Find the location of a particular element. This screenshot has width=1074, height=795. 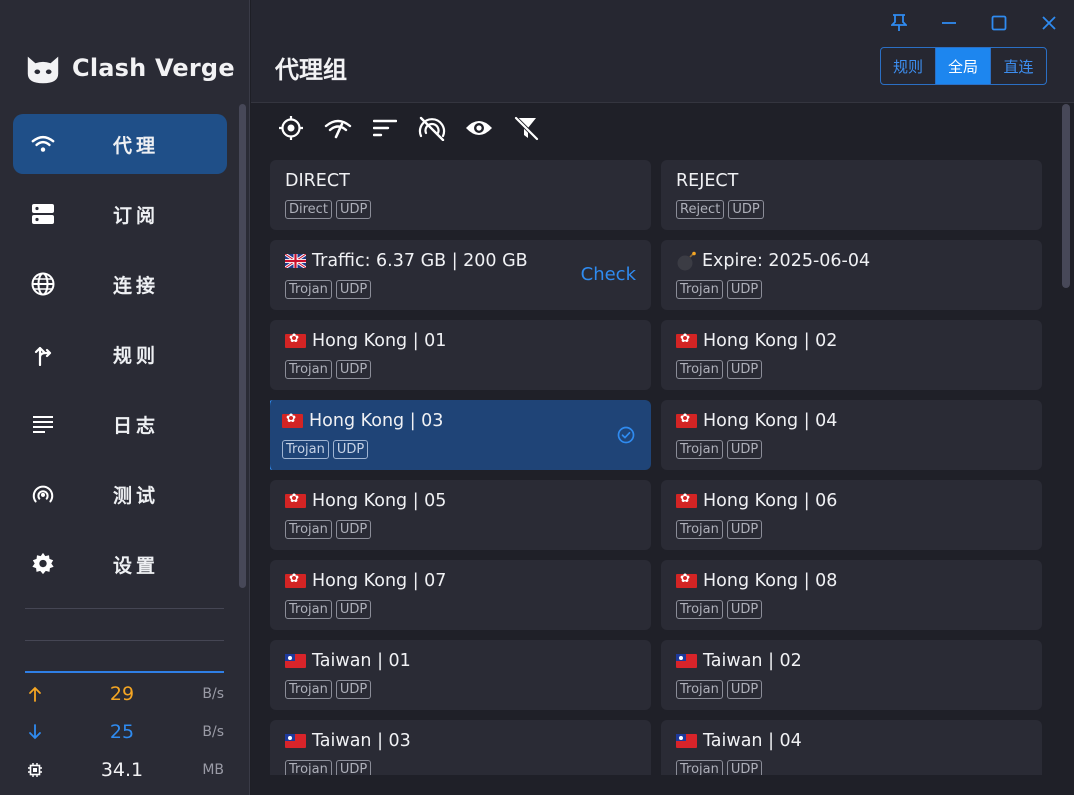

pin-icon is located at coordinates (899, 22).